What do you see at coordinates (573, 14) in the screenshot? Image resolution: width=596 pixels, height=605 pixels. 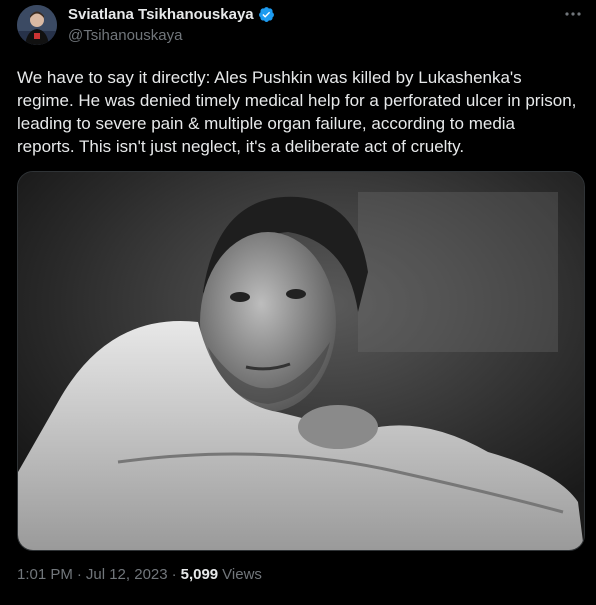 I see `more-horizontal-icon` at bounding box center [573, 14].